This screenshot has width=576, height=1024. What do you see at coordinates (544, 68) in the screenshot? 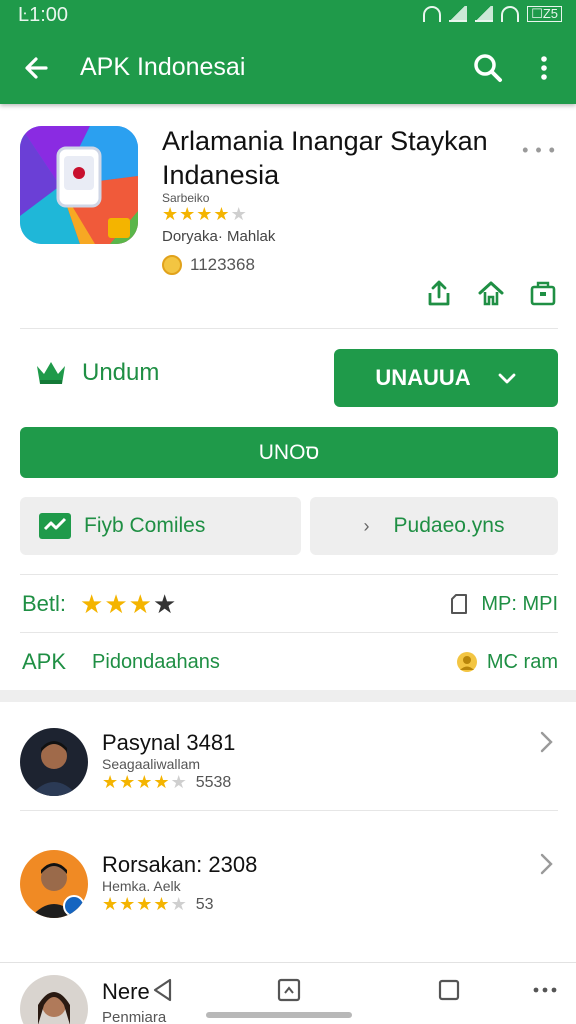
I see `more-vert-icon` at bounding box center [544, 68].